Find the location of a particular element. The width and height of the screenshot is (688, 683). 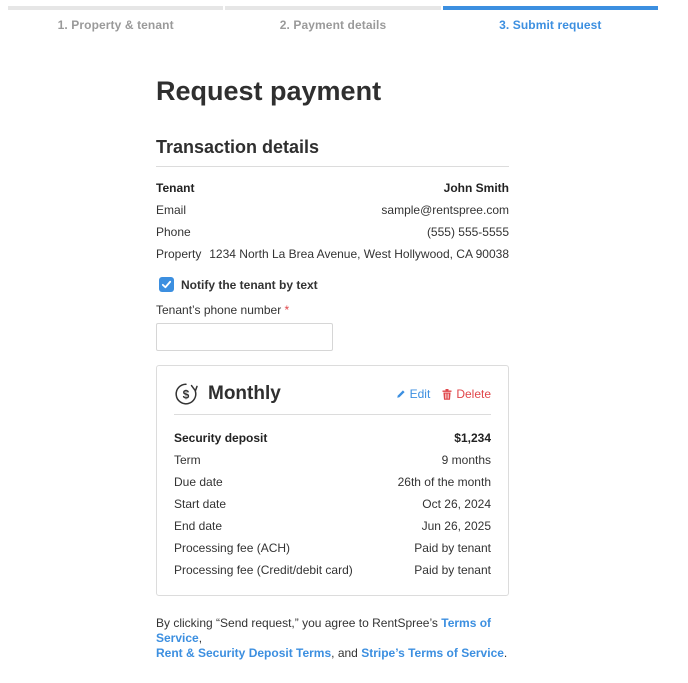

payment-detail-label: Start date is located at coordinates (200, 504).